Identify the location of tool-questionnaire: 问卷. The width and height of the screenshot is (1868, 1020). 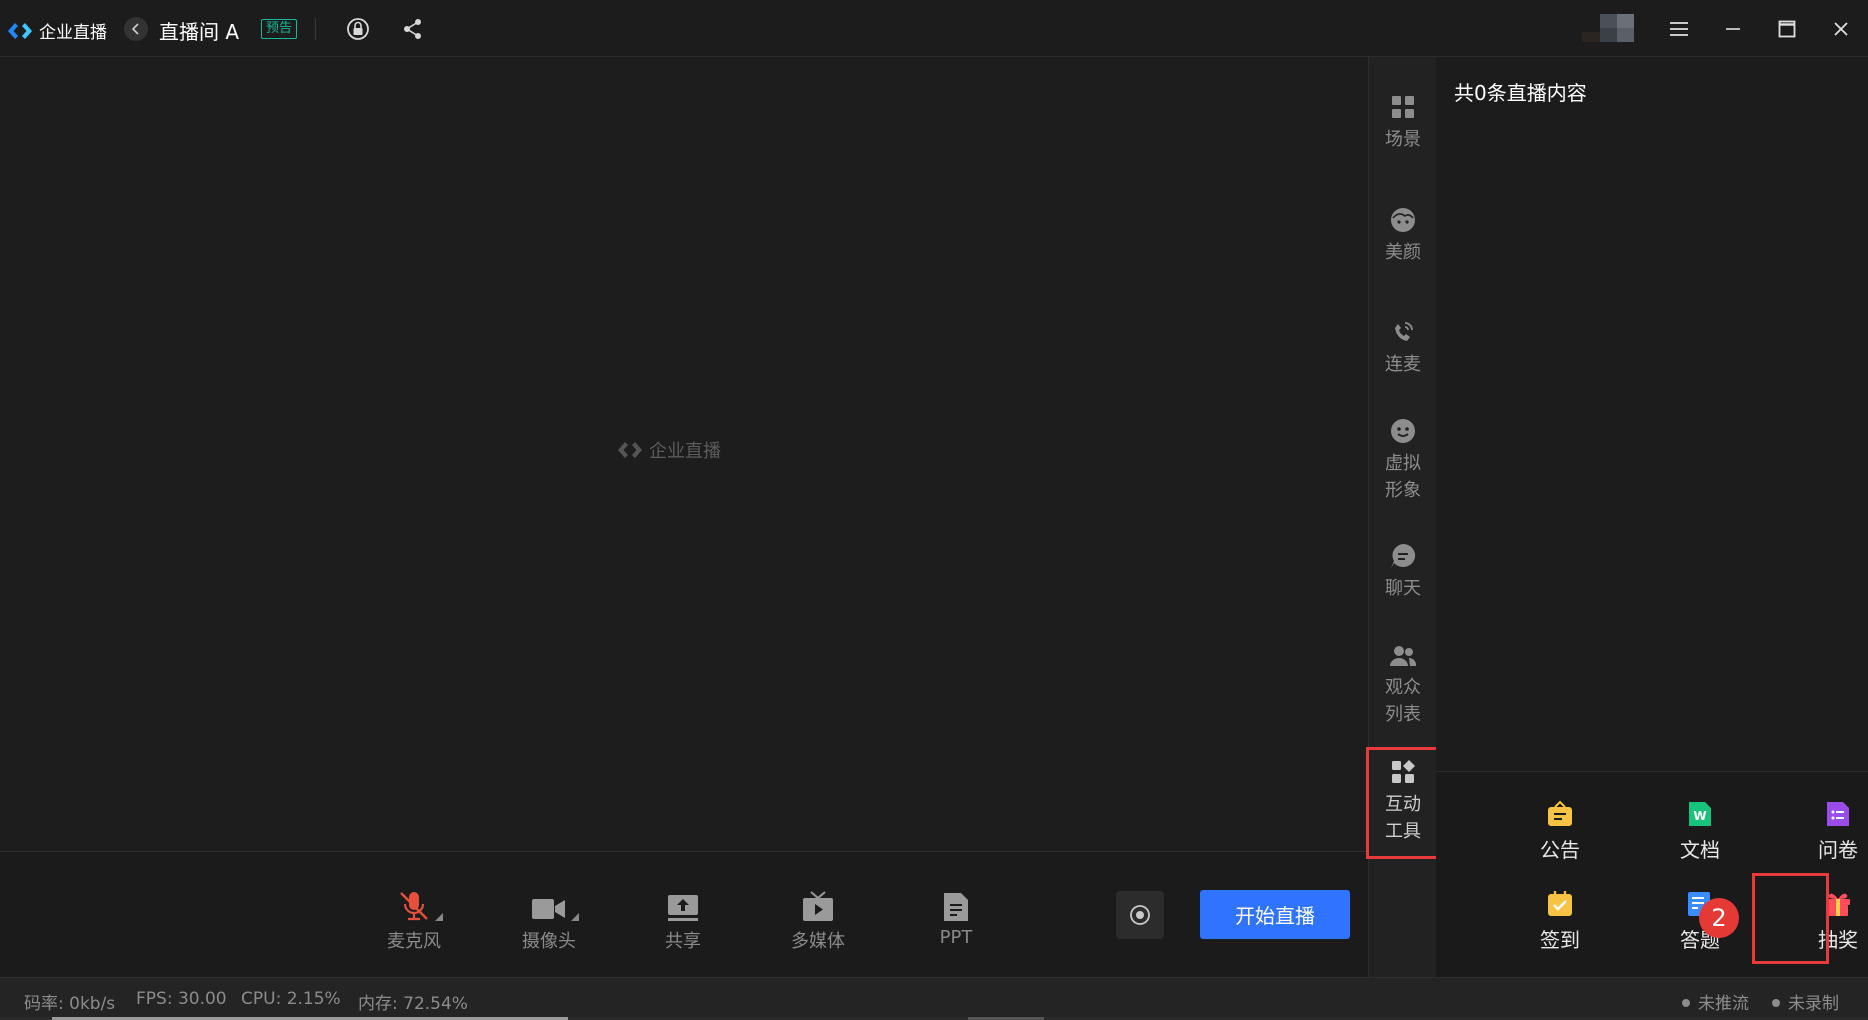
(1828, 831).